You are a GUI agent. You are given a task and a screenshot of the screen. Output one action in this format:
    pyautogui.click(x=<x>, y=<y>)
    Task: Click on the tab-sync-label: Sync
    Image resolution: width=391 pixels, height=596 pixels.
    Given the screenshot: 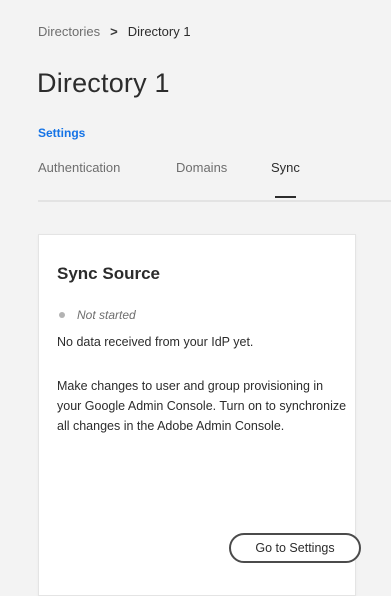 What is the action you would take?
    pyautogui.click(x=285, y=167)
    